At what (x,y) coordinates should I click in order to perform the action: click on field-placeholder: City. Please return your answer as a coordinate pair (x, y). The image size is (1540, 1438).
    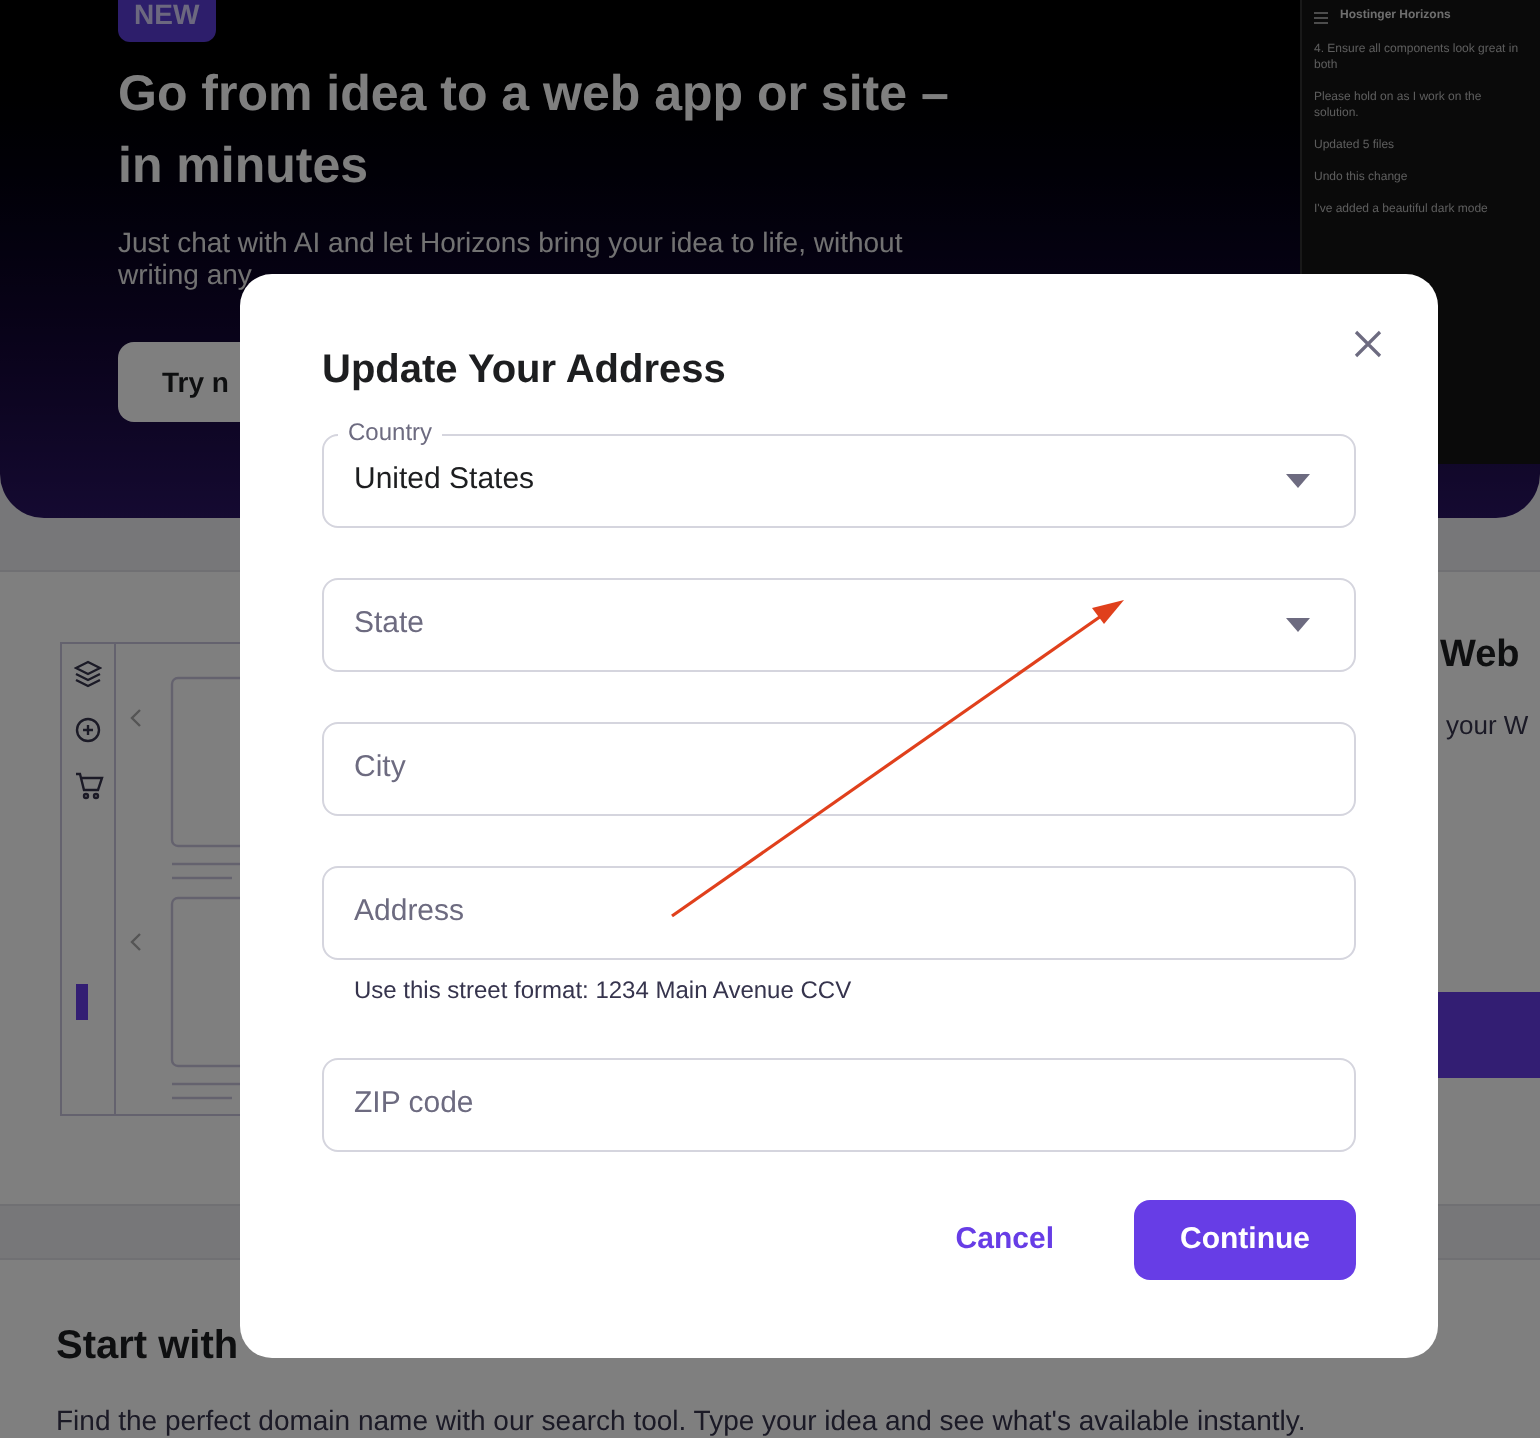
    Looking at the image, I should click on (381, 768).